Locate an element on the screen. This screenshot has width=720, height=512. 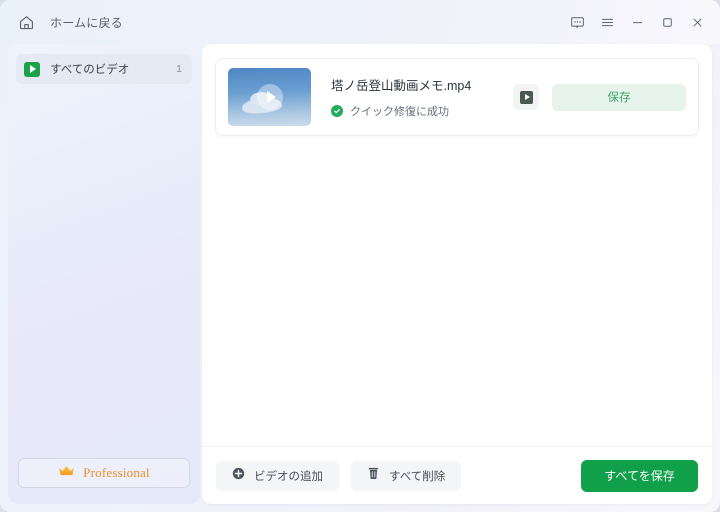
sidebar-nav-list: すべてのビデオ 1 is located at coordinates (104, 64).